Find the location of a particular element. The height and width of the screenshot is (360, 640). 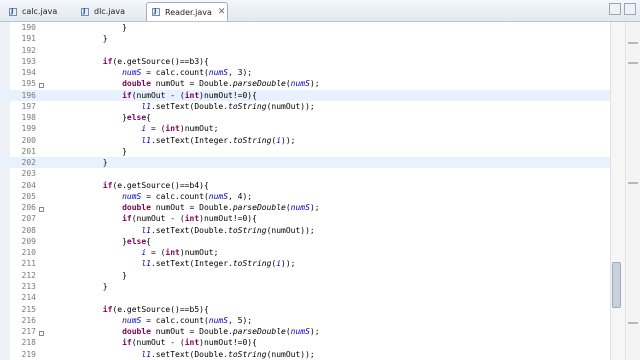

line-number: 203 is located at coordinates (28, 174).